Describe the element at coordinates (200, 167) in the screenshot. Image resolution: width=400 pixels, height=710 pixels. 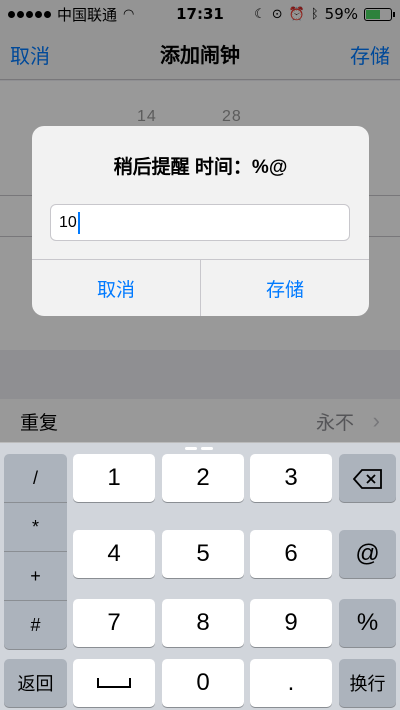
I see `alert-title: 稍后提醒 时间：%@` at that location.